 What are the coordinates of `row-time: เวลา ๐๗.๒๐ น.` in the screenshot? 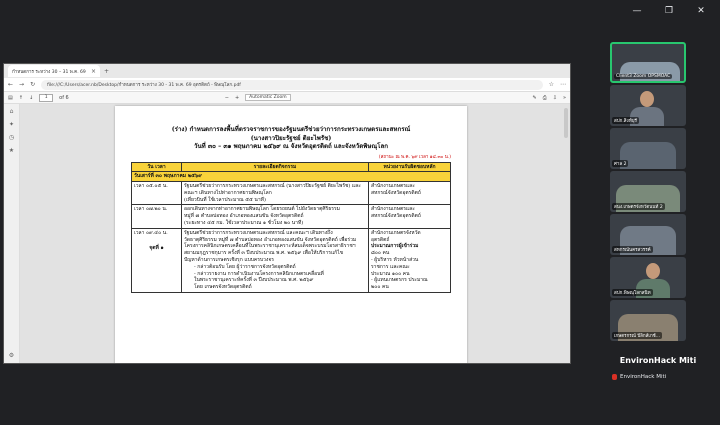 It's located at (156, 216).